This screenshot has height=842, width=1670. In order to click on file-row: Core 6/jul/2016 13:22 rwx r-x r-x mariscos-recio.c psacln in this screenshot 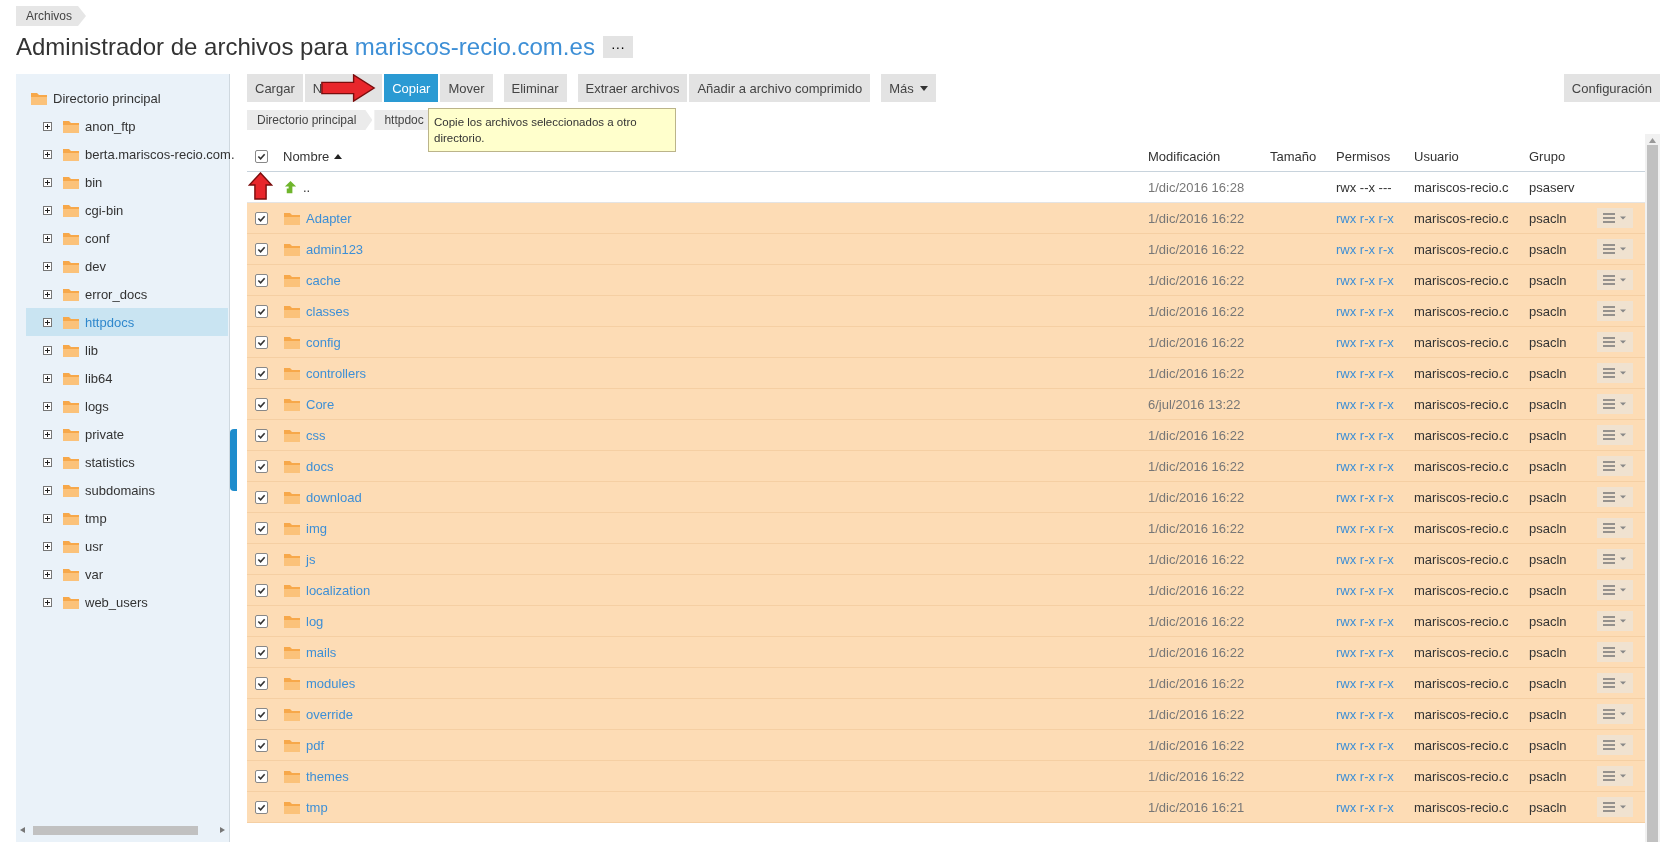, I will do `click(946, 404)`.